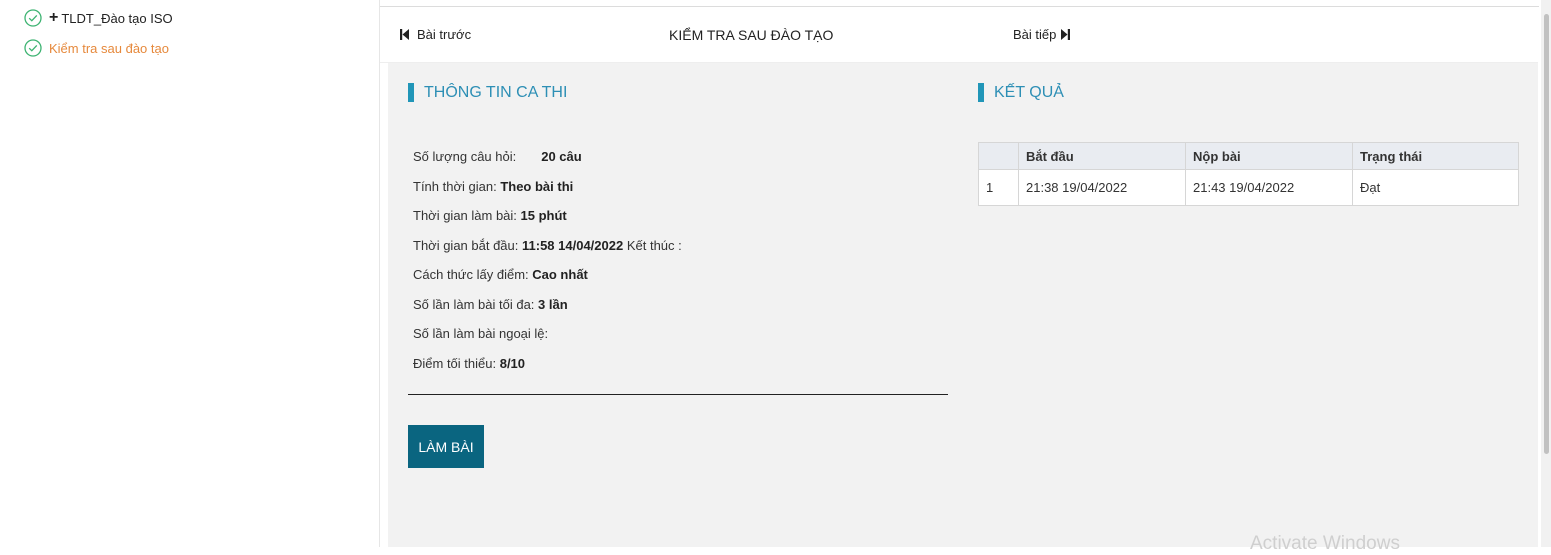  Describe the element at coordinates (117, 18) in the screenshot. I see `sidebar-item-label: TLDT_Đào tạo ISO` at that location.